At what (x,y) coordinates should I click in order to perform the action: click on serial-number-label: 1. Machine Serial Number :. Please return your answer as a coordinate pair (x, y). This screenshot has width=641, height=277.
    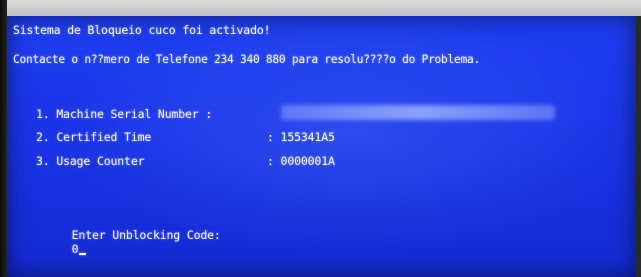
    Looking at the image, I should click on (124, 114).